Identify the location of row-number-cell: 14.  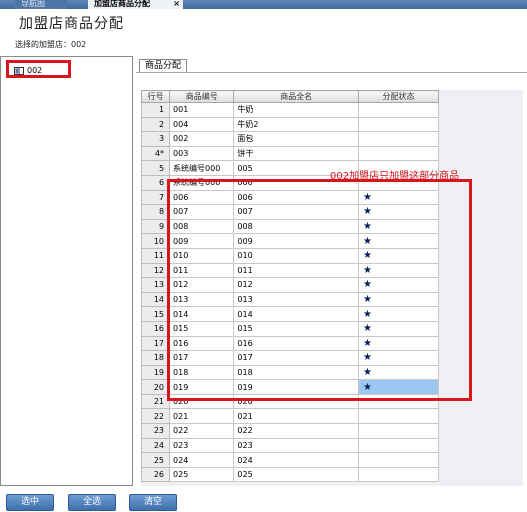
(155, 299).